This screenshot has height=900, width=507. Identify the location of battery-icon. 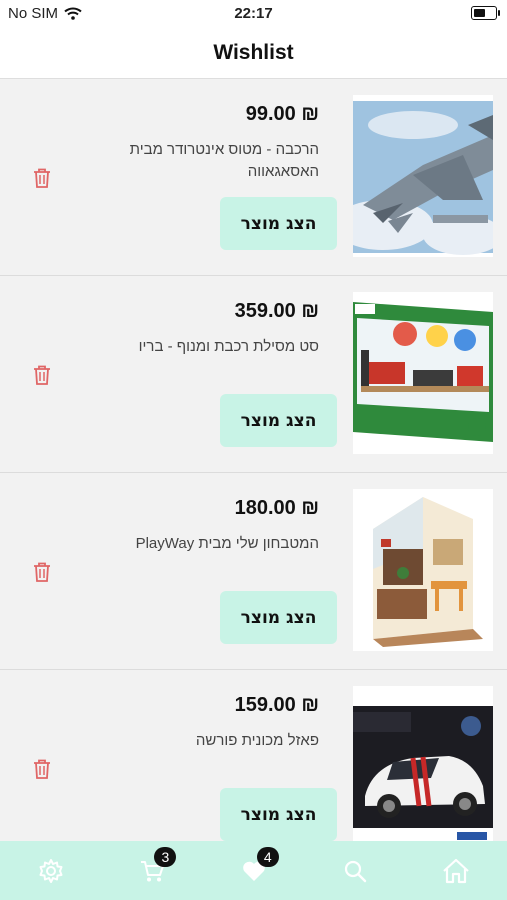
(485, 13).